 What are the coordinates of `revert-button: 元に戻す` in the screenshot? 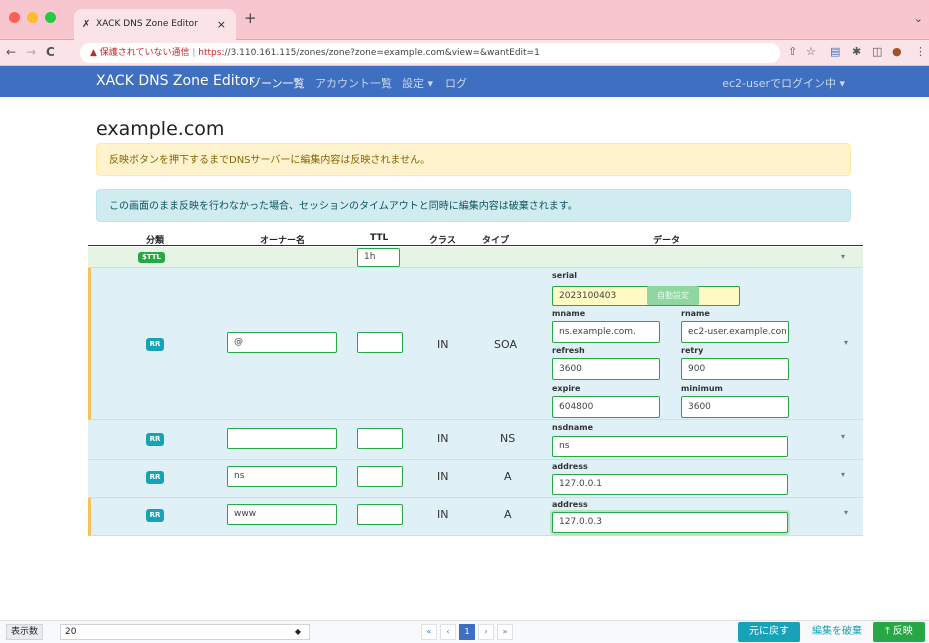 It's located at (769, 632).